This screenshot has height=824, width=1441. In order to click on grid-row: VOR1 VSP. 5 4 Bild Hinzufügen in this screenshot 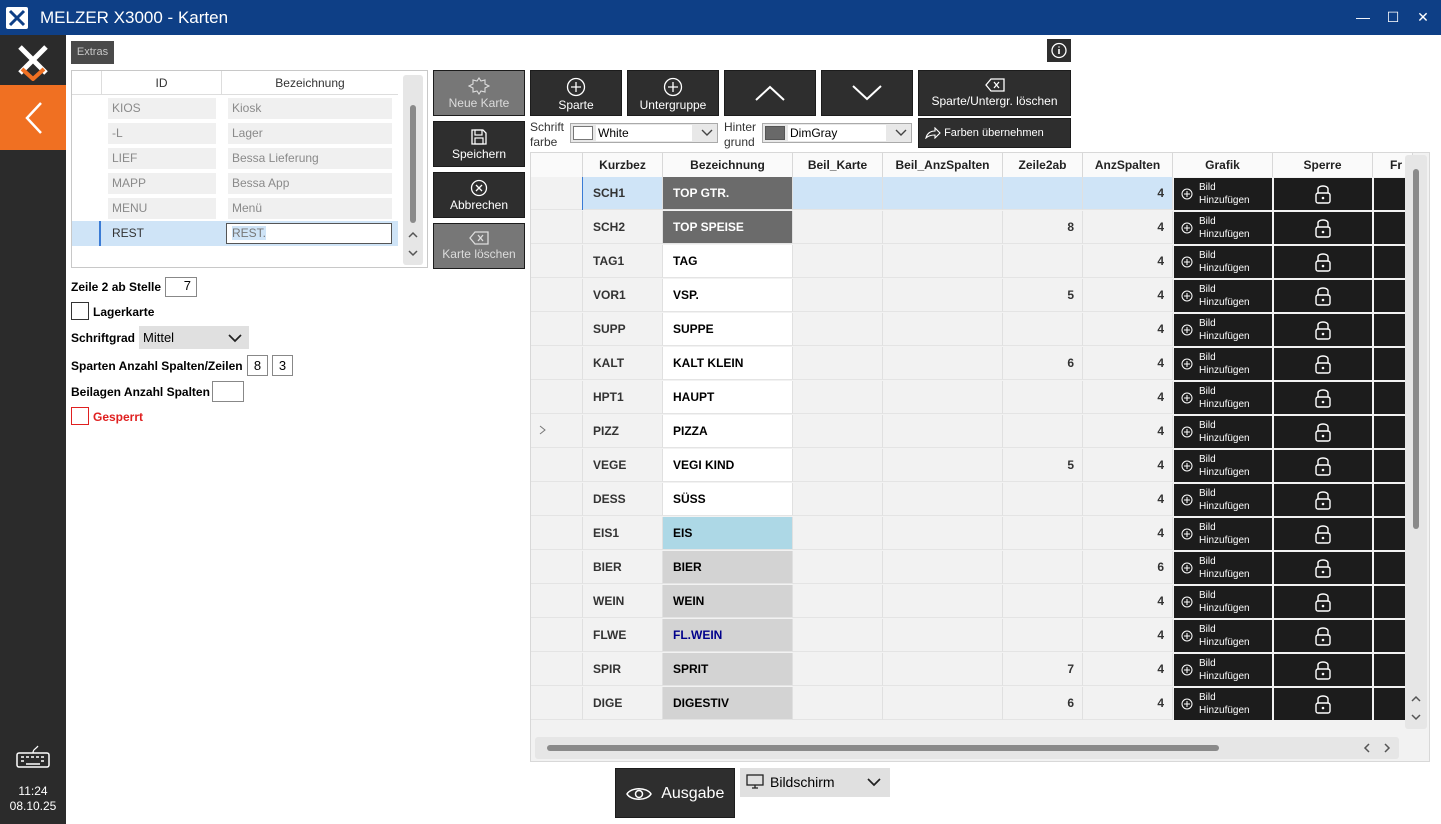, I will do `click(971, 296)`.